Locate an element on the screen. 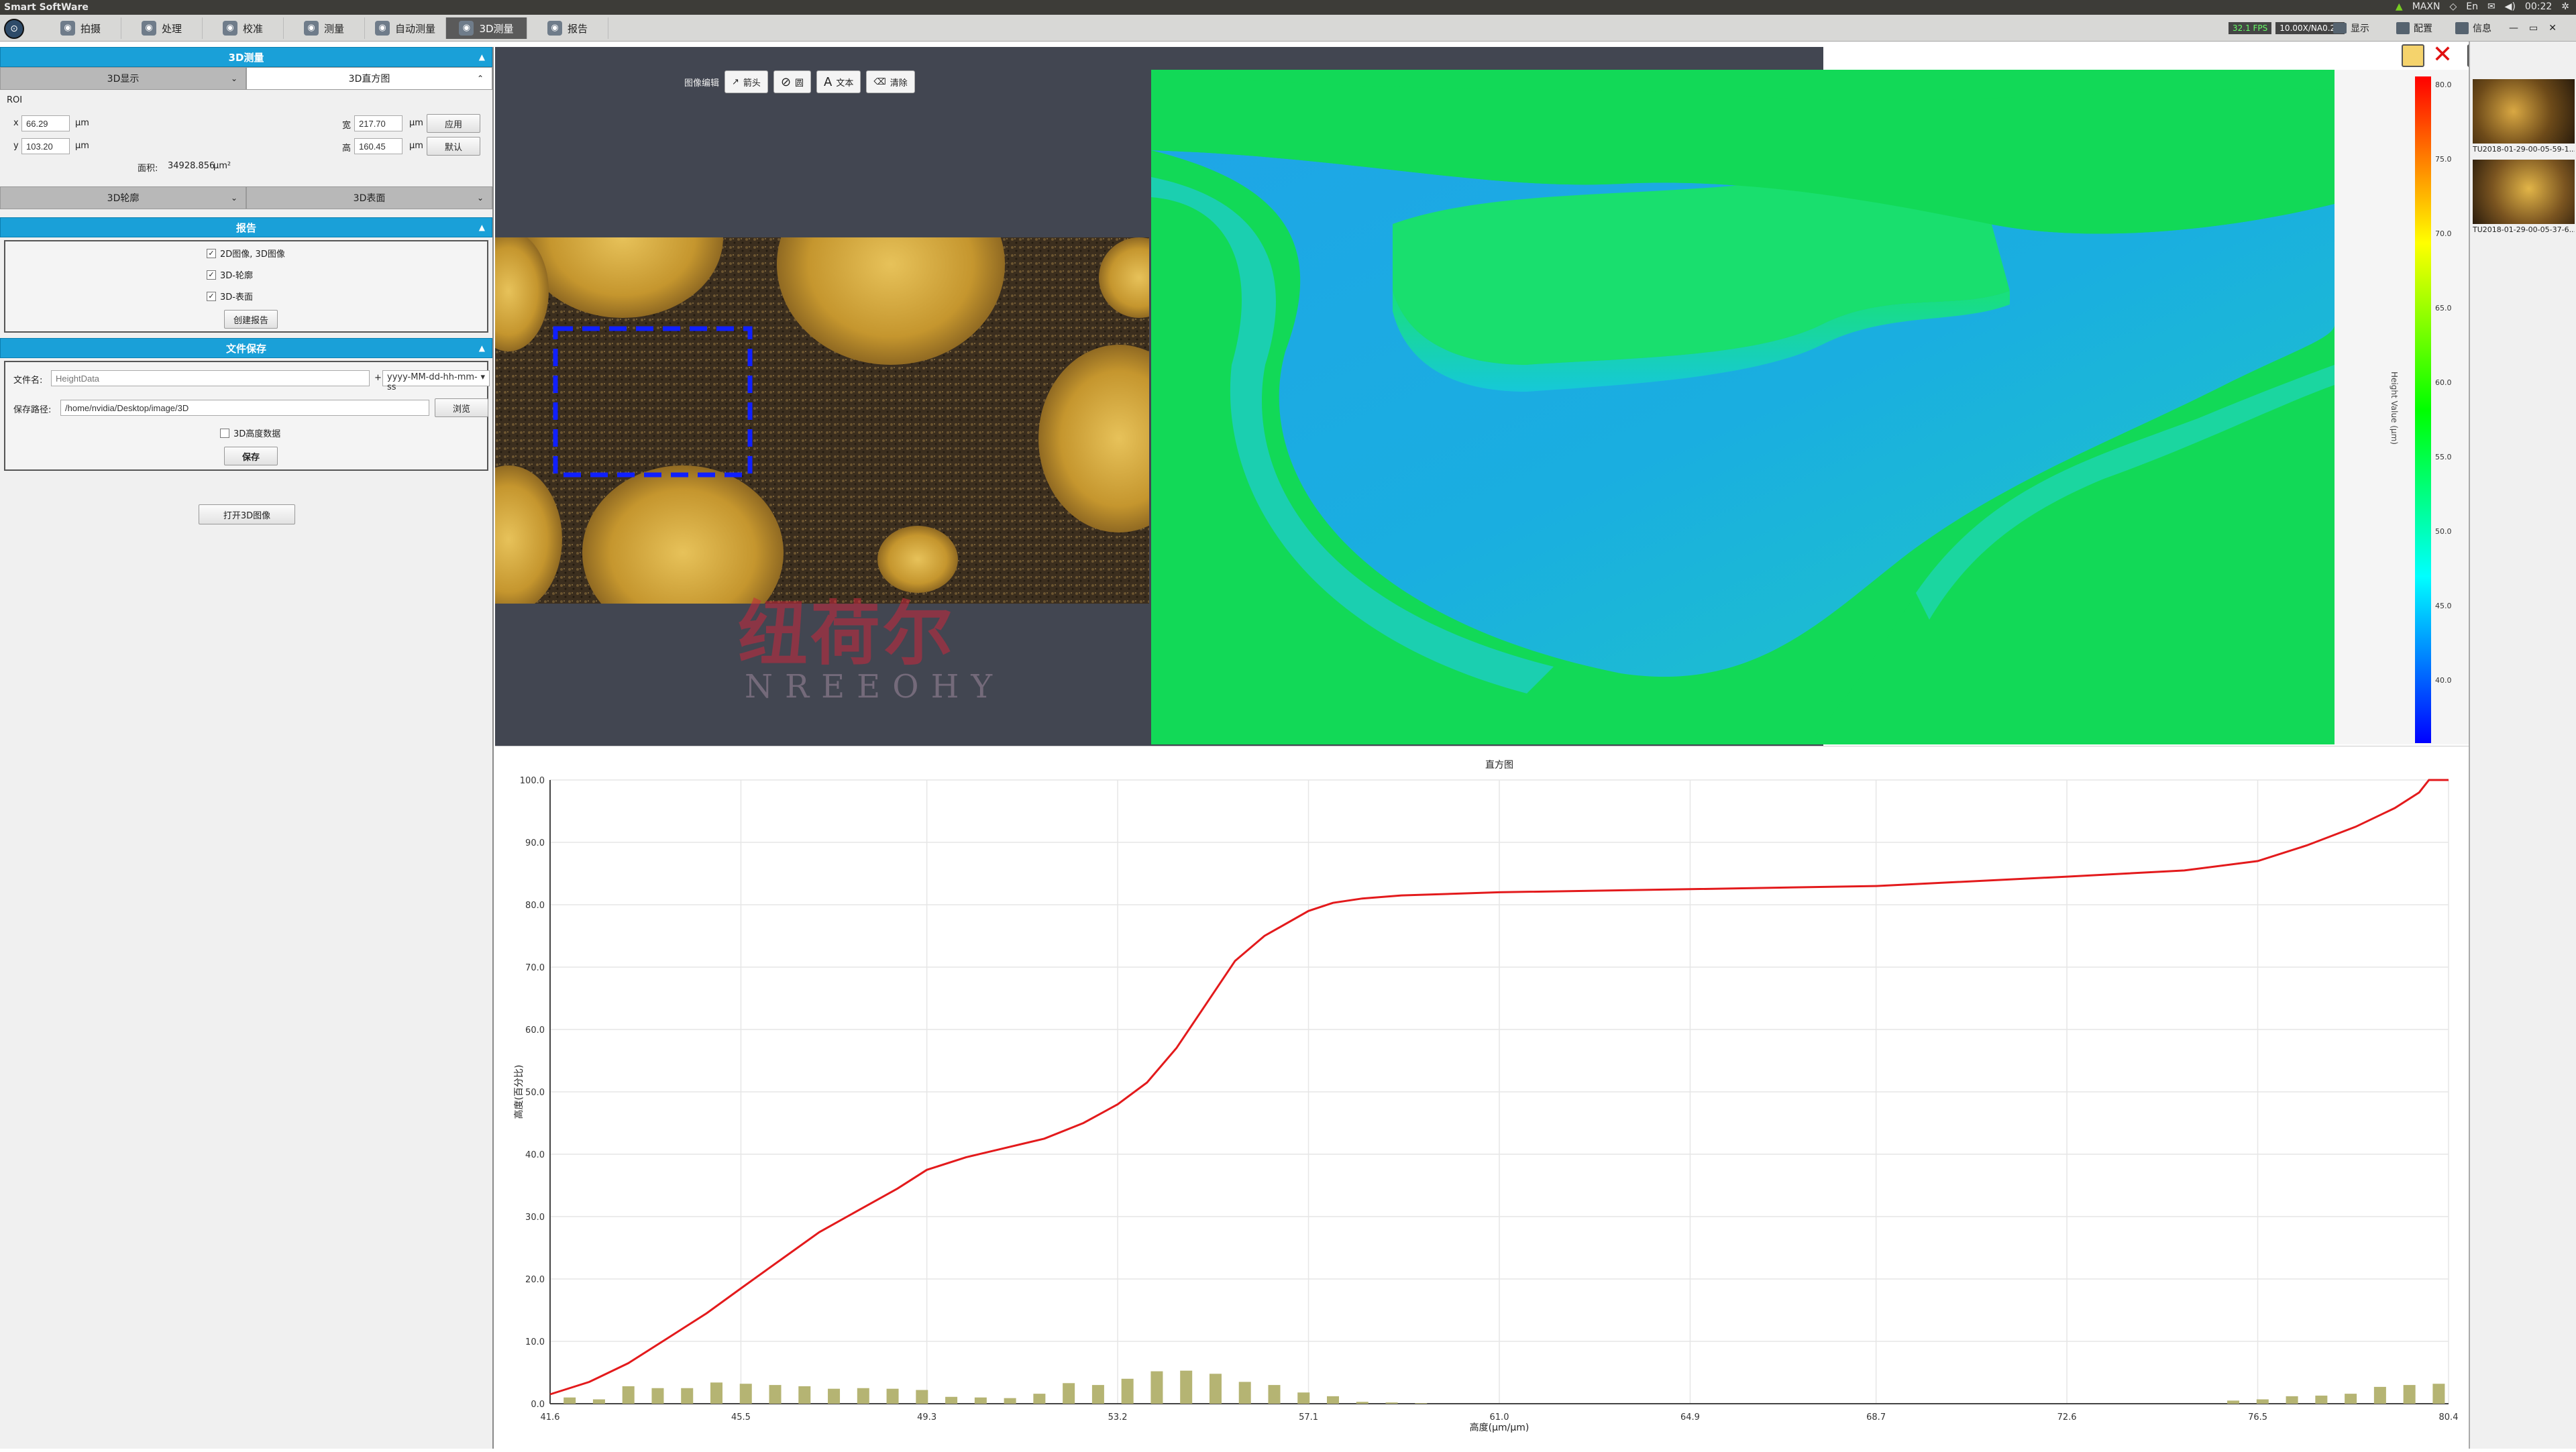 The height and width of the screenshot is (1452, 2576). default-button: 默认 is located at coordinates (453, 146).